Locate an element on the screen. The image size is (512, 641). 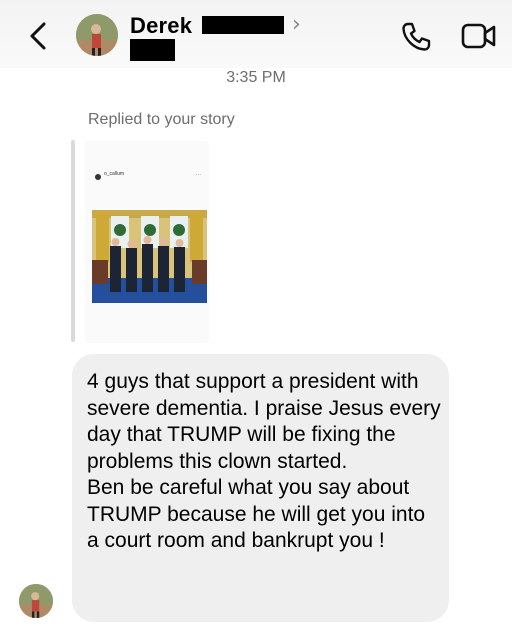
story-avatar-icon is located at coordinates (98, 177).